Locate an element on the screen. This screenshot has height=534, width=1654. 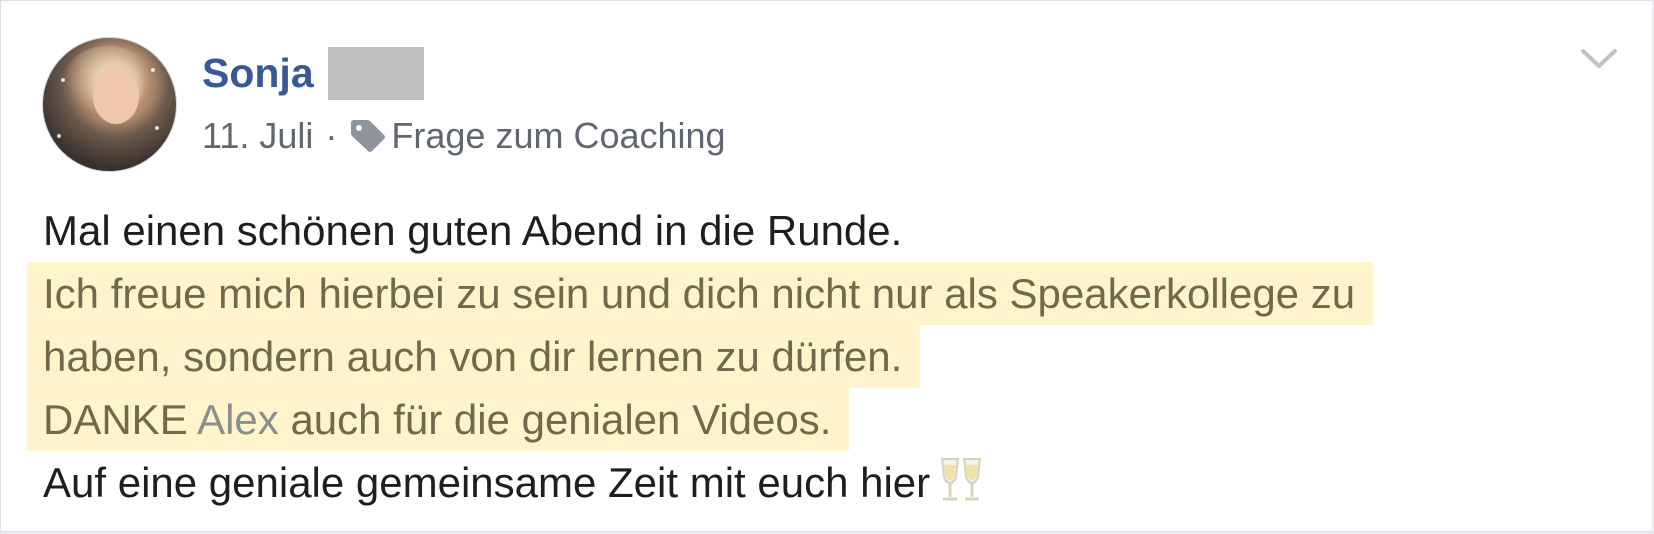
topic-tag-link: Frage zum Coaching is located at coordinates (558, 136).